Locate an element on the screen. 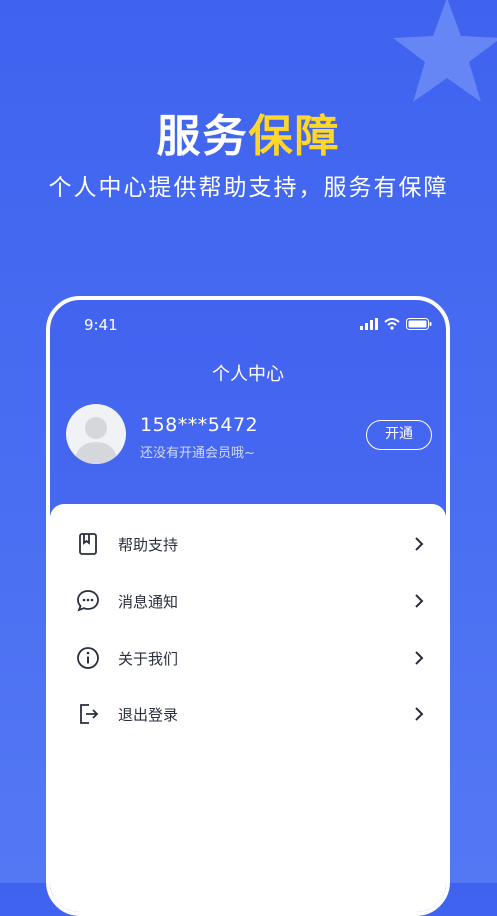 This screenshot has height=916, width=497. page-title: 个人中心 is located at coordinates (248, 374).